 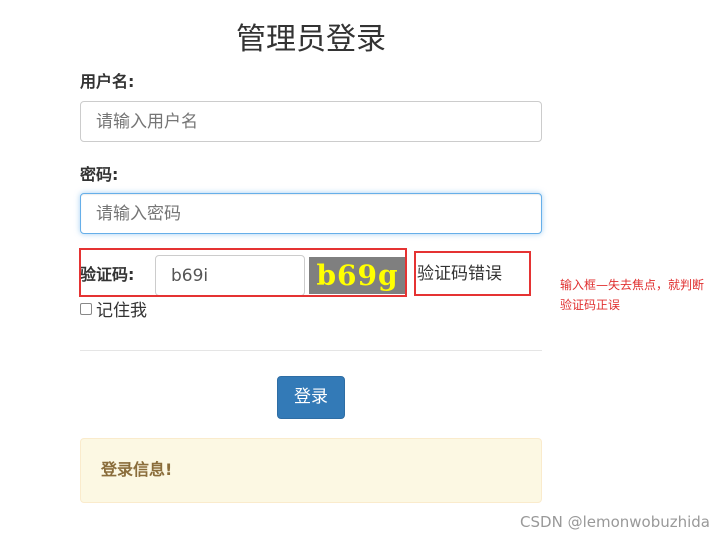 I want to click on login-button: 登录, so click(x=311, y=397).